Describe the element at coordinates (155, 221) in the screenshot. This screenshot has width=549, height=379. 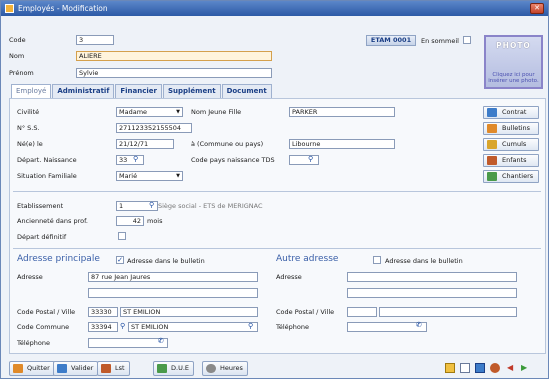
I see `anciennete-unit: mois` at that location.